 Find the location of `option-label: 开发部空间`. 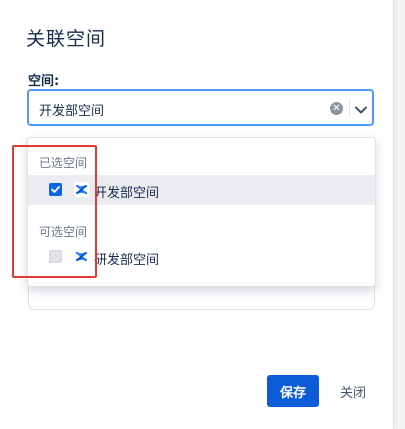

option-label: 开发部空间 is located at coordinates (127, 193).